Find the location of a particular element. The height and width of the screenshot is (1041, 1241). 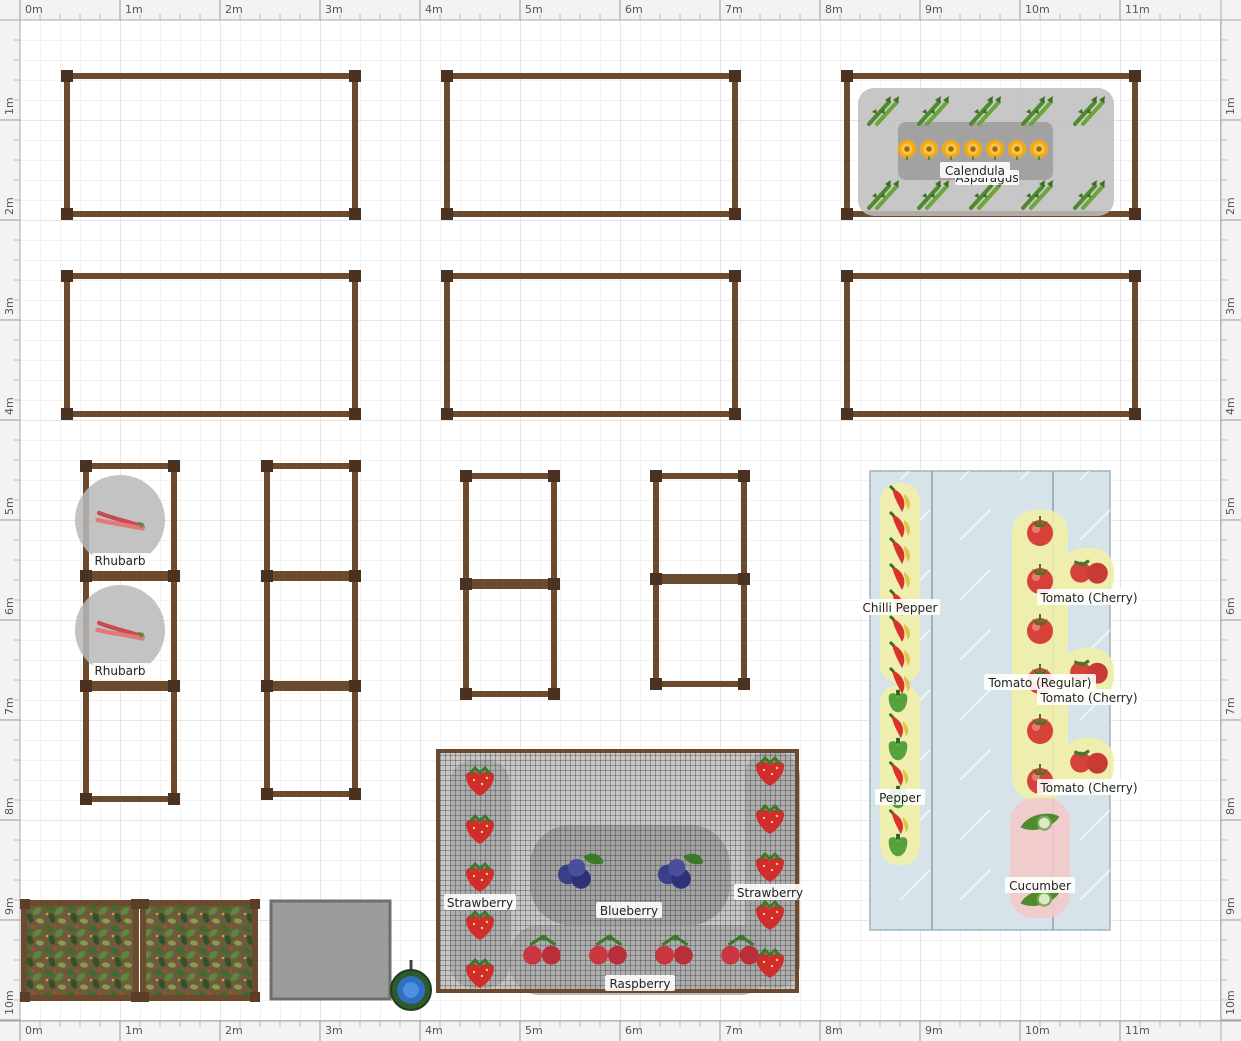

ruler-label-top: 10m is located at coordinates (1037, 9).